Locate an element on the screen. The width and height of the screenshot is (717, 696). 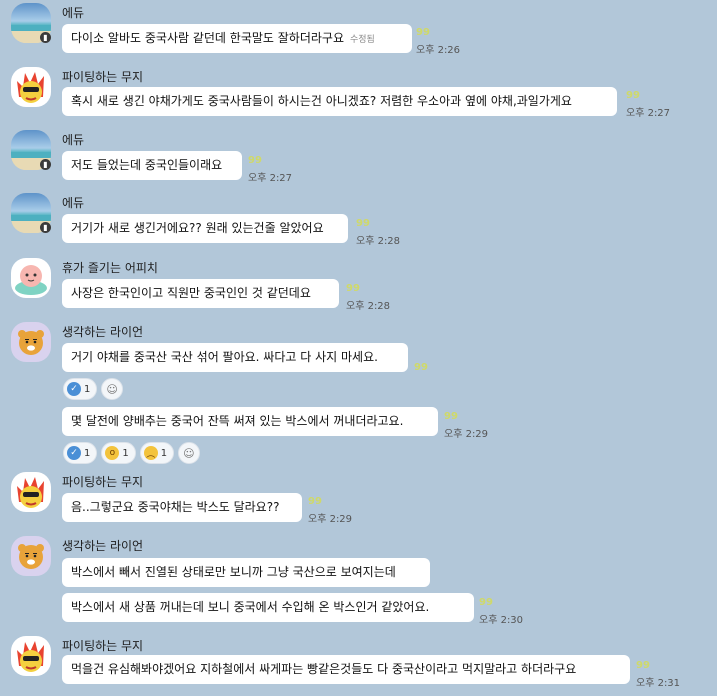
avatar-apeach is located at coordinates (31, 278).